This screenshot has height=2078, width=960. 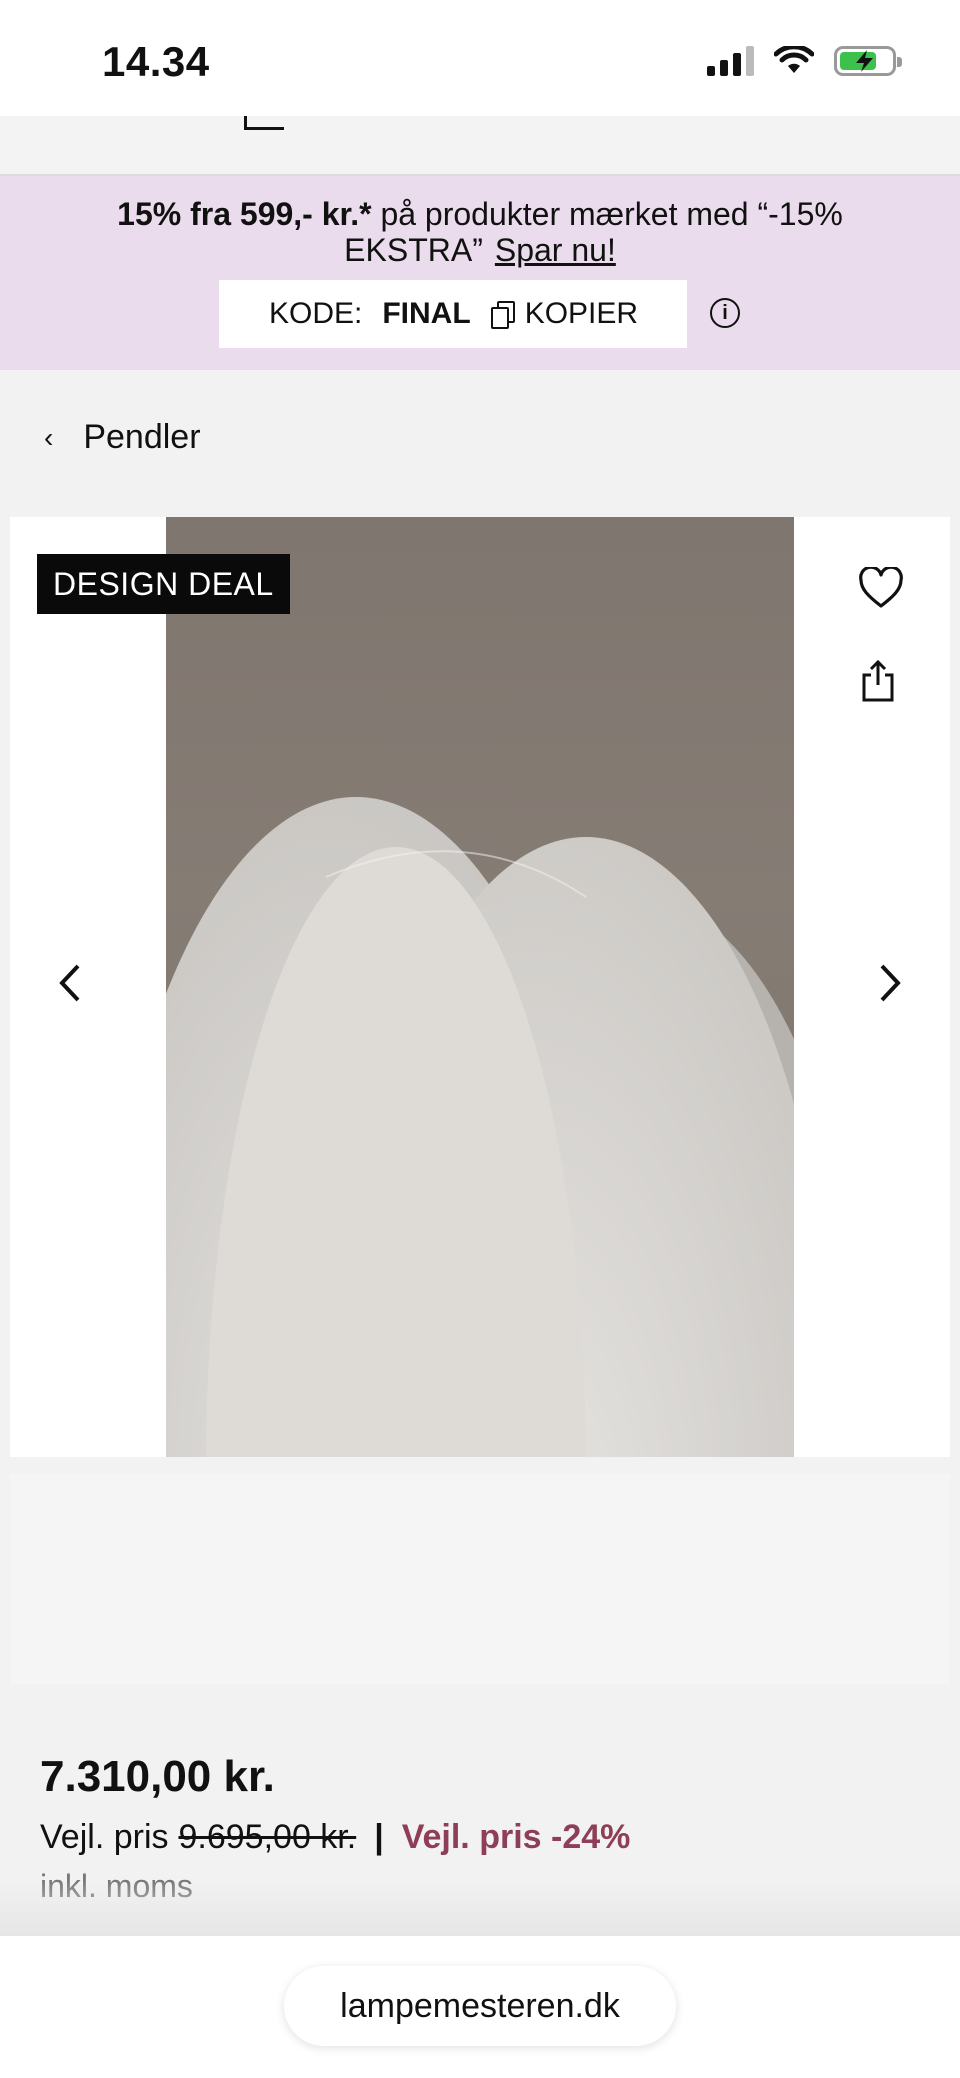 I want to click on wifi-icon, so click(x=794, y=59).